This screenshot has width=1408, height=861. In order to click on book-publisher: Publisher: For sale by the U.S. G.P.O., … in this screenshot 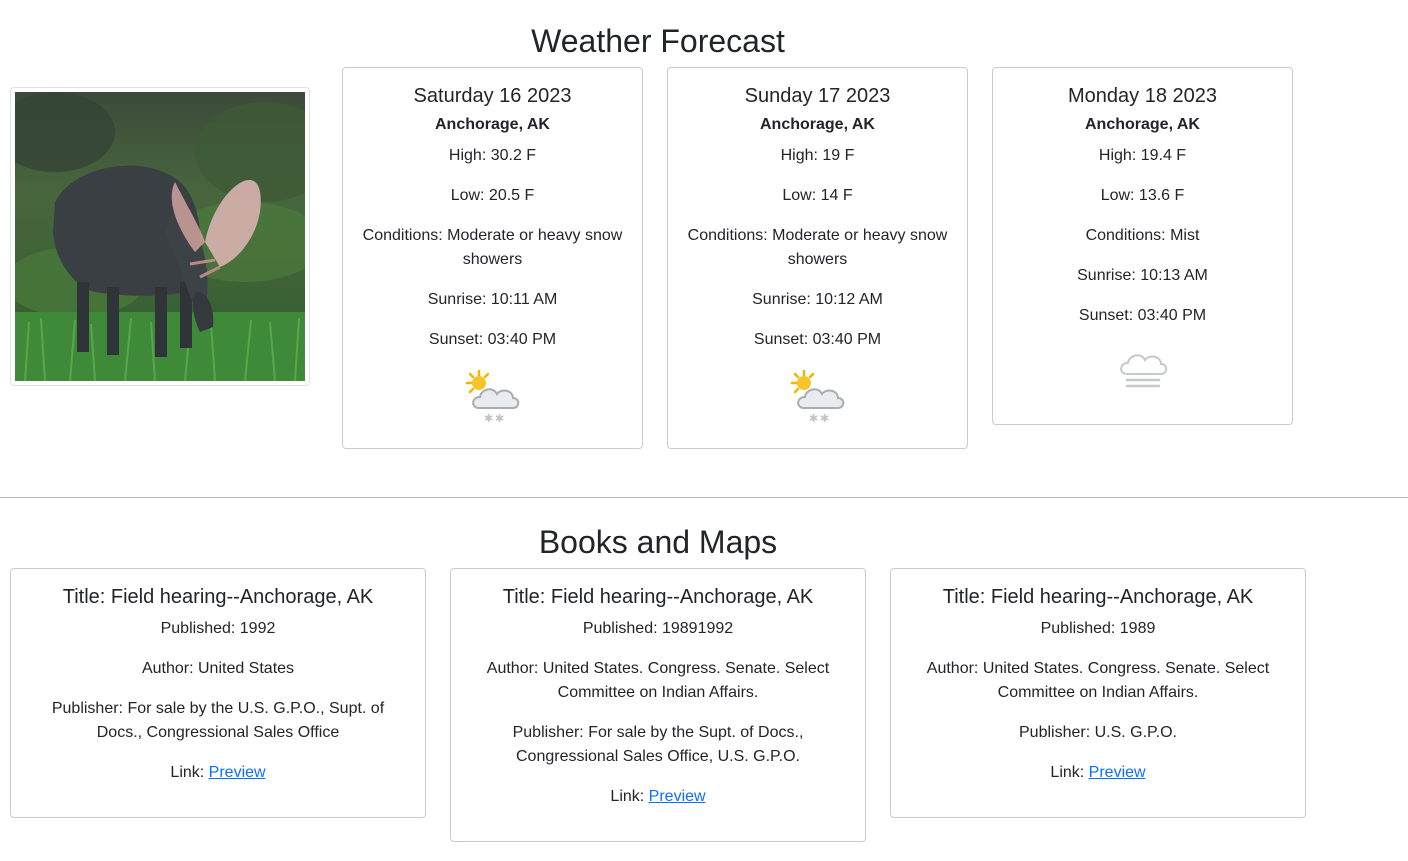, I will do `click(218, 720)`.